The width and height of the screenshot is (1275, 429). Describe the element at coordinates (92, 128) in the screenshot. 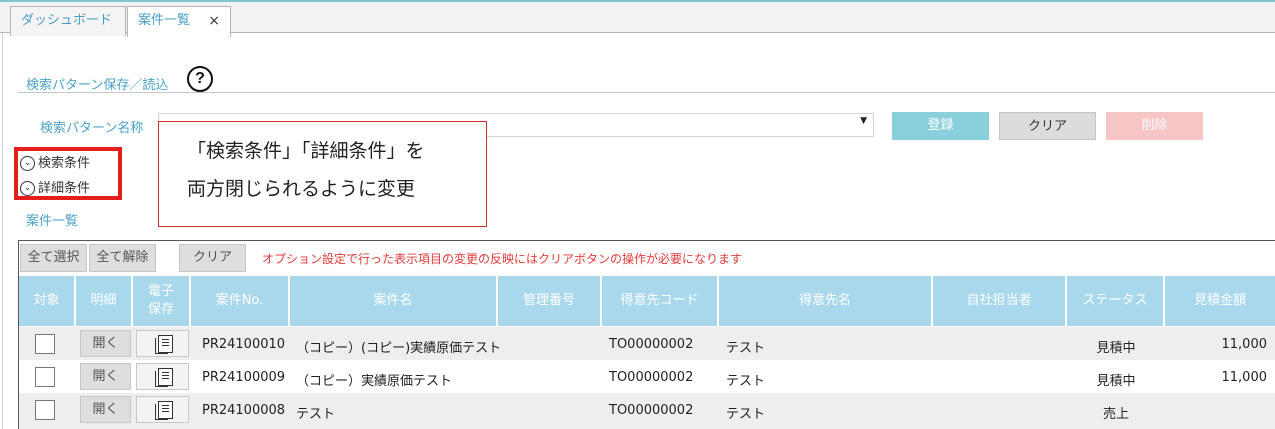

I see `search-pattern-name-label: 検索パターン名称` at that location.